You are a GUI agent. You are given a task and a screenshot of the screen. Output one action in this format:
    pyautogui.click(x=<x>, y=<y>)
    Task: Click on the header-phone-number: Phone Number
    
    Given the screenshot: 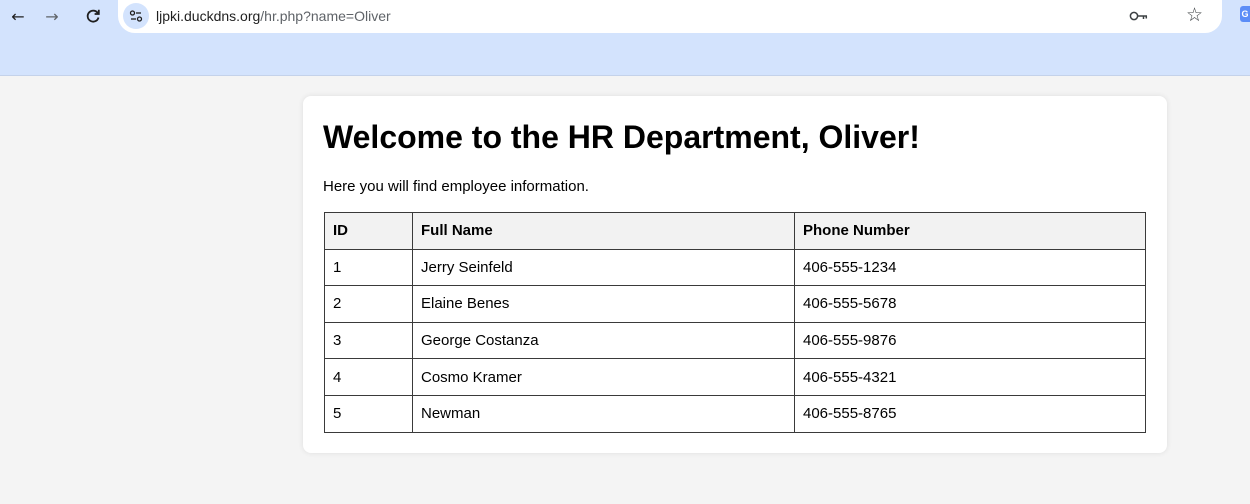 What is the action you would take?
    pyautogui.click(x=970, y=231)
    